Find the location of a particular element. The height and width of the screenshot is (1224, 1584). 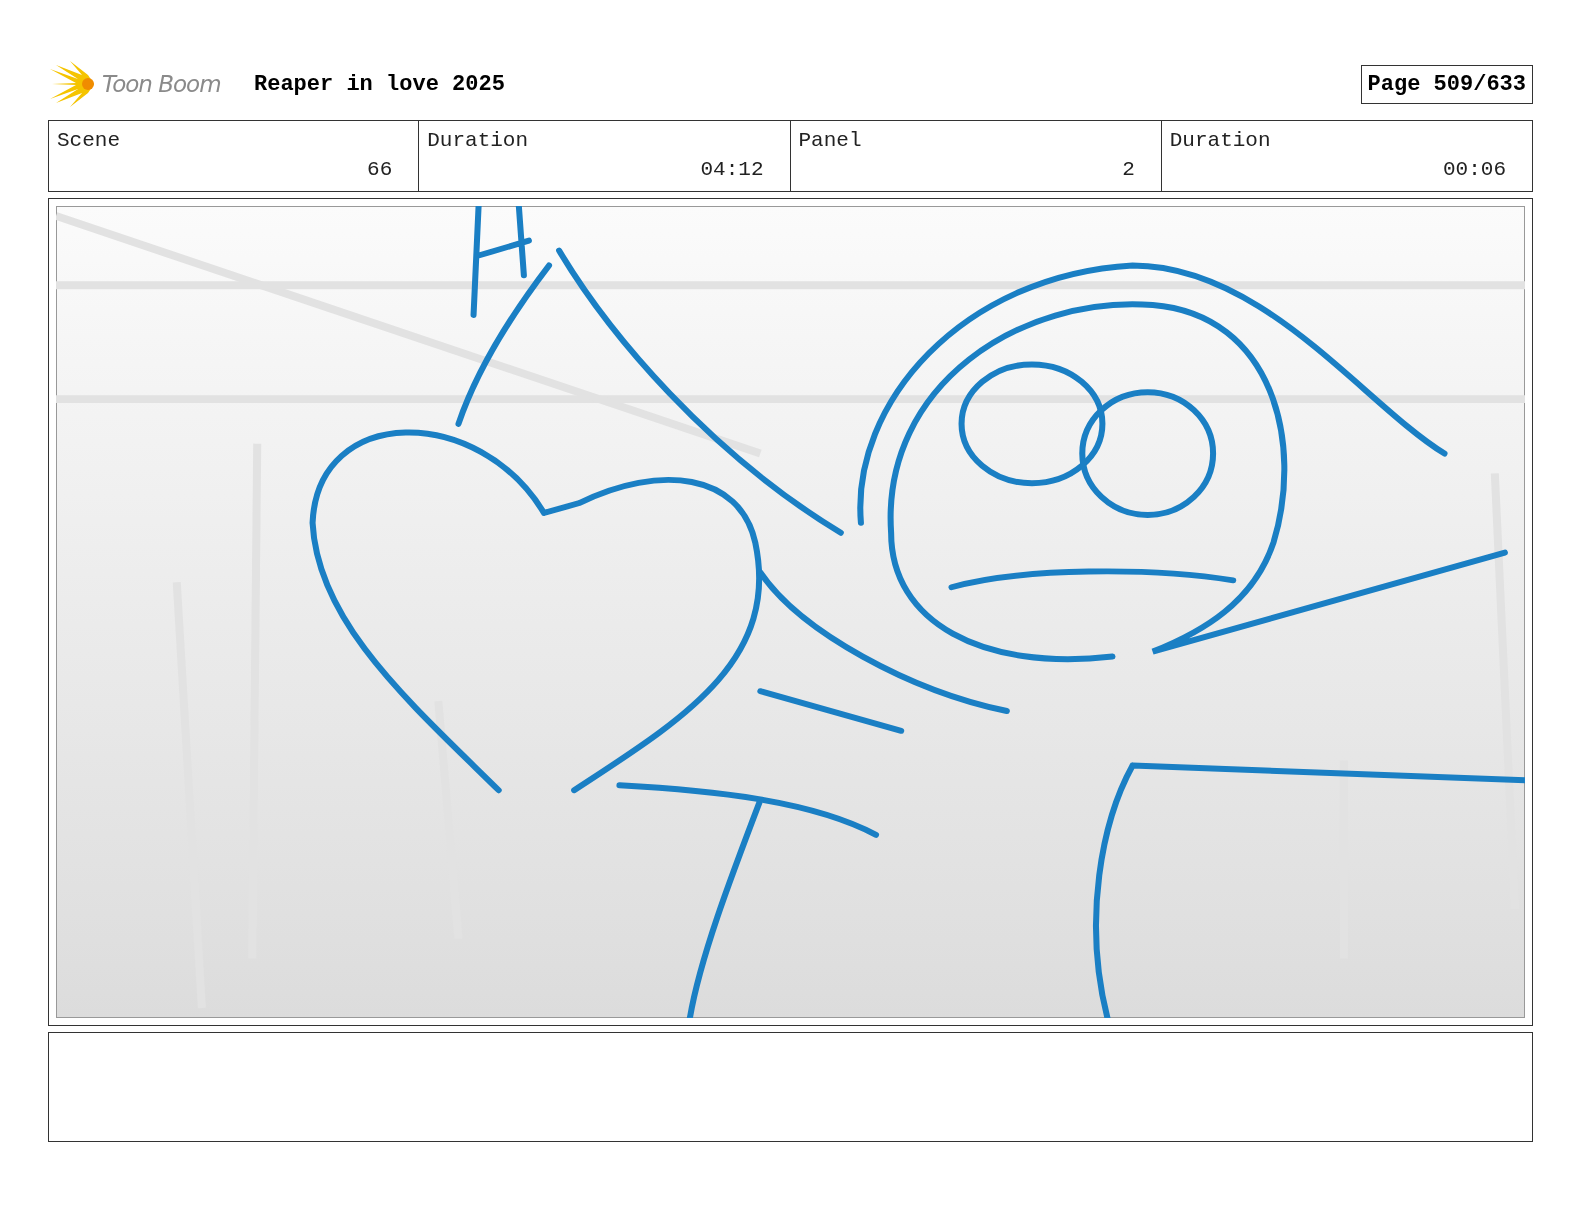

page-number: Page 509/633 is located at coordinates (1446, 84).